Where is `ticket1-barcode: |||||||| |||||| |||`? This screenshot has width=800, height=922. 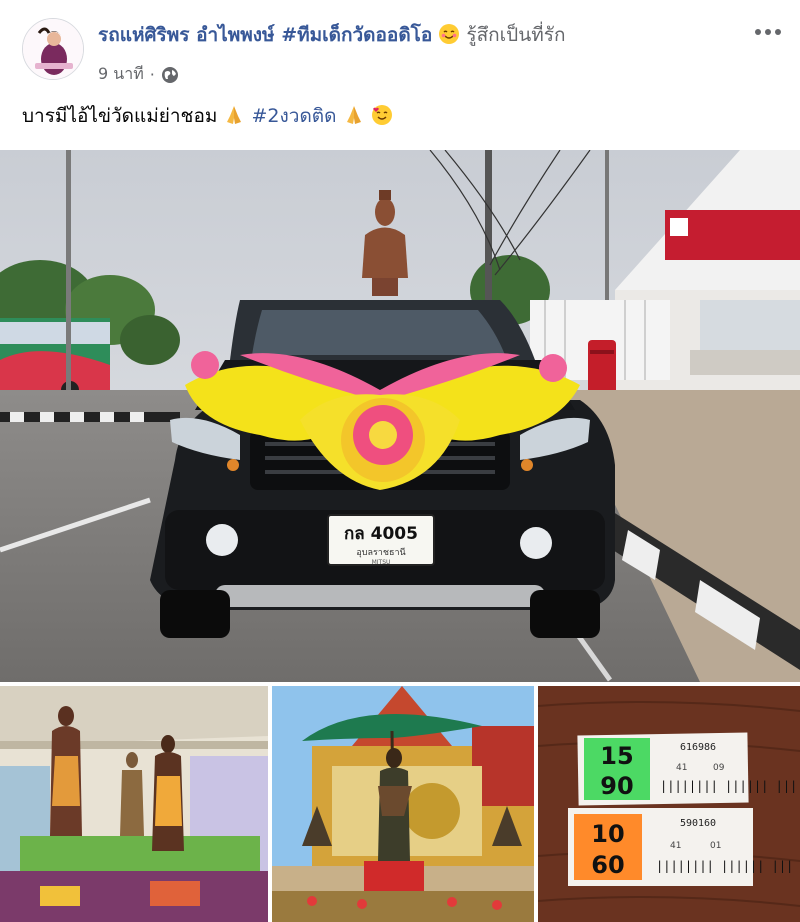 ticket1-barcode: |||||||| |||||| ||| is located at coordinates (728, 786).